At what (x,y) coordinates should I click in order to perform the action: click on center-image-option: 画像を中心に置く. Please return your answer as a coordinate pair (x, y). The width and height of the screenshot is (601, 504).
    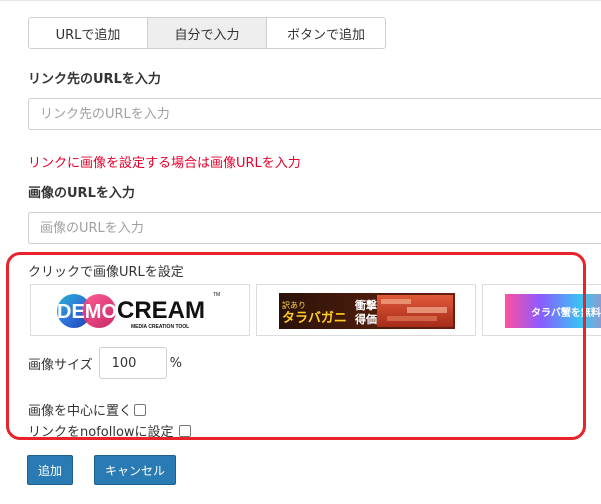
    Looking at the image, I should click on (87, 409).